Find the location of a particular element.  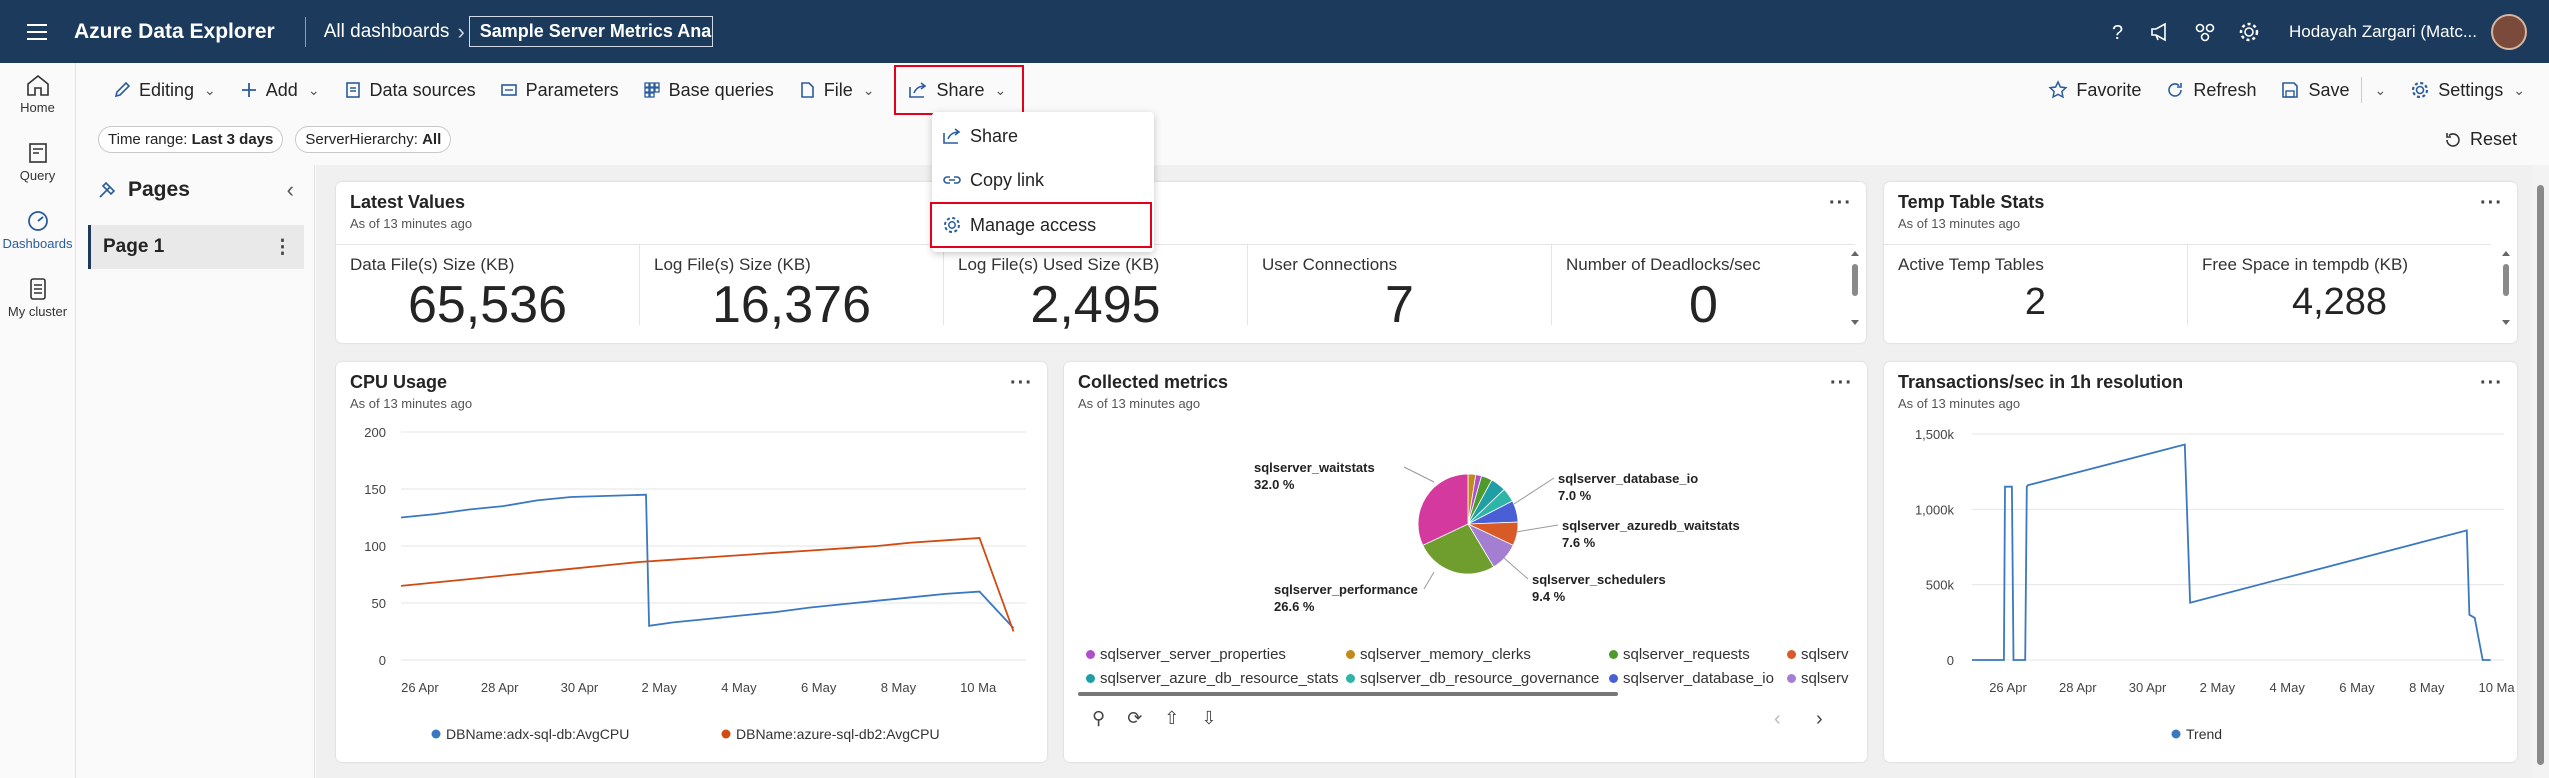

nav-query: Query is located at coordinates (37, 170).